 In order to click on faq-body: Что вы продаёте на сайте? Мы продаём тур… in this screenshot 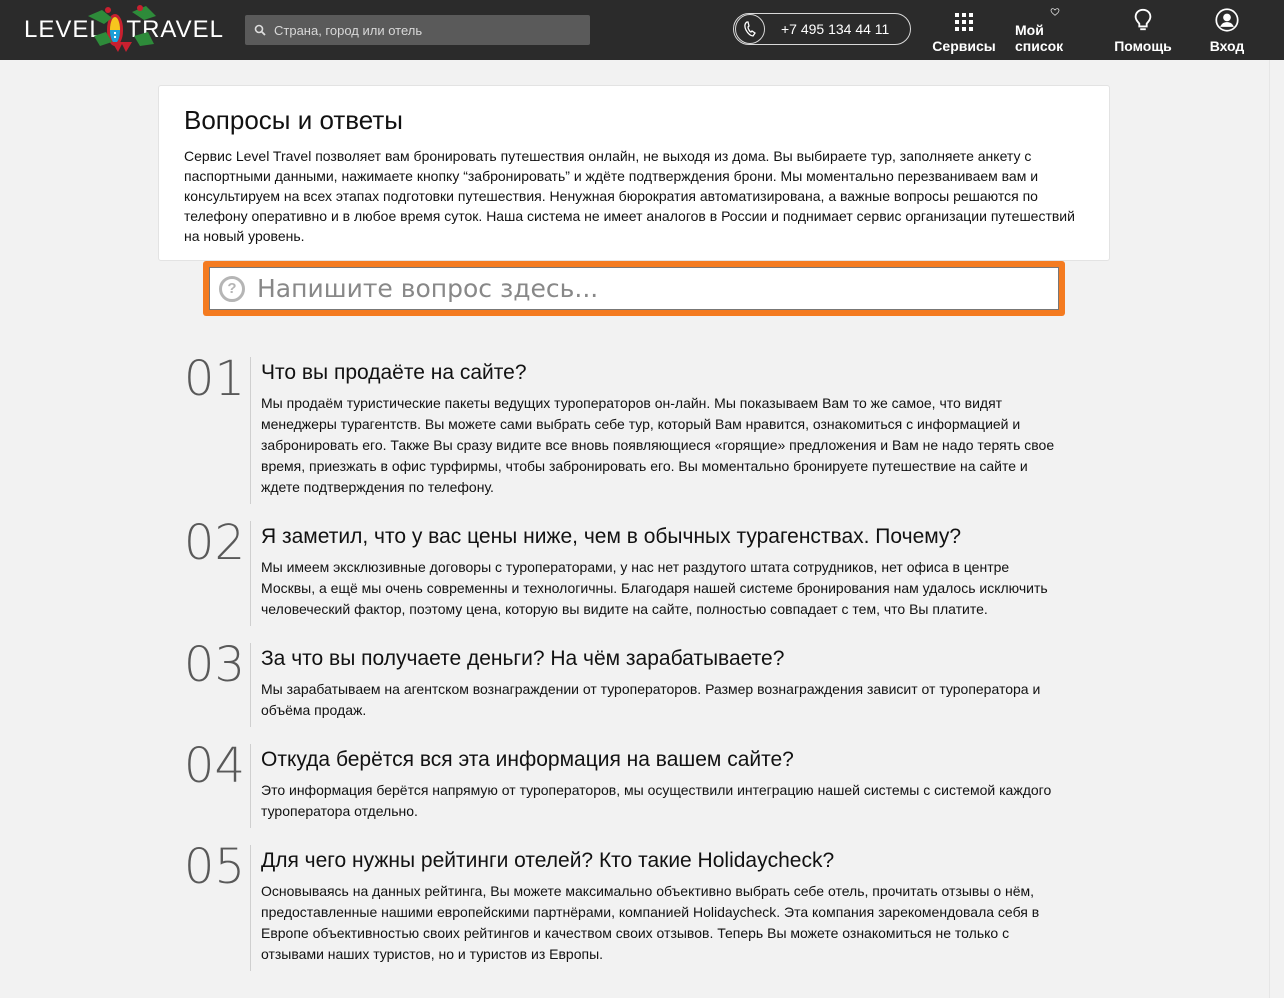, I will do `click(655, 430)`.